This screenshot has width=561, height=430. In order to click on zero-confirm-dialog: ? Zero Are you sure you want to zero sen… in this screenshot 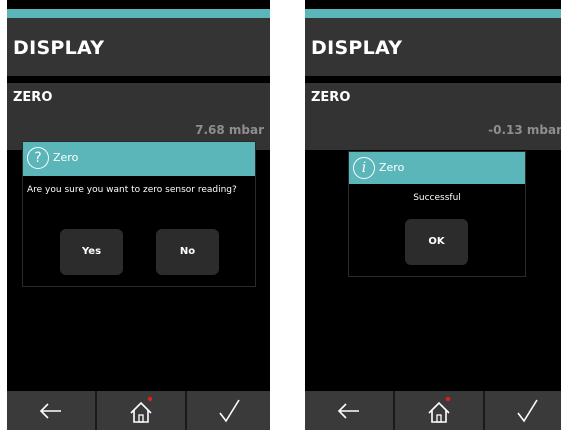, I will do `click(139, 214)`.